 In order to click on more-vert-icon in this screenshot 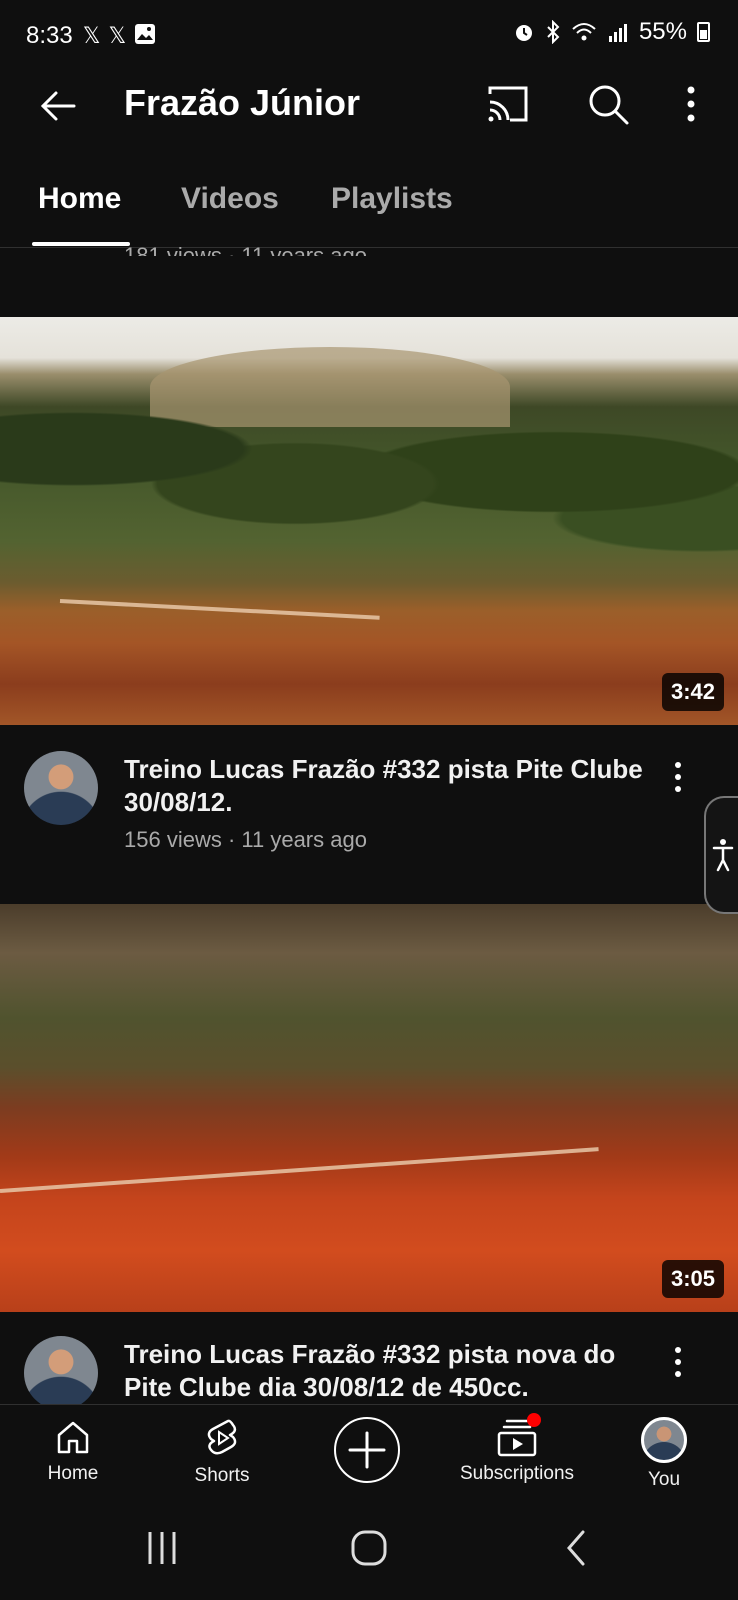, I will do `click(691, 104)`.